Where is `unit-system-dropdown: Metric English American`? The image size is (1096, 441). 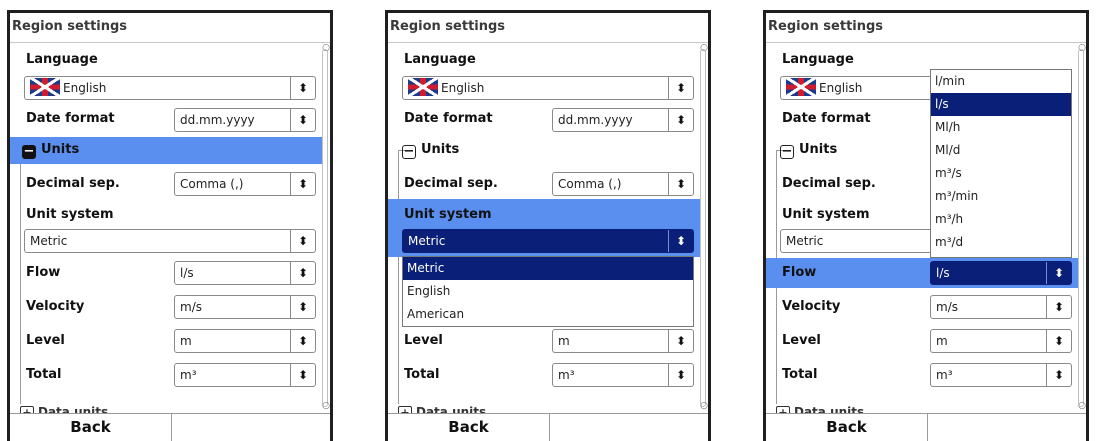 unit-system-dropdown: Metric English American is located at coordinates (548, 291).